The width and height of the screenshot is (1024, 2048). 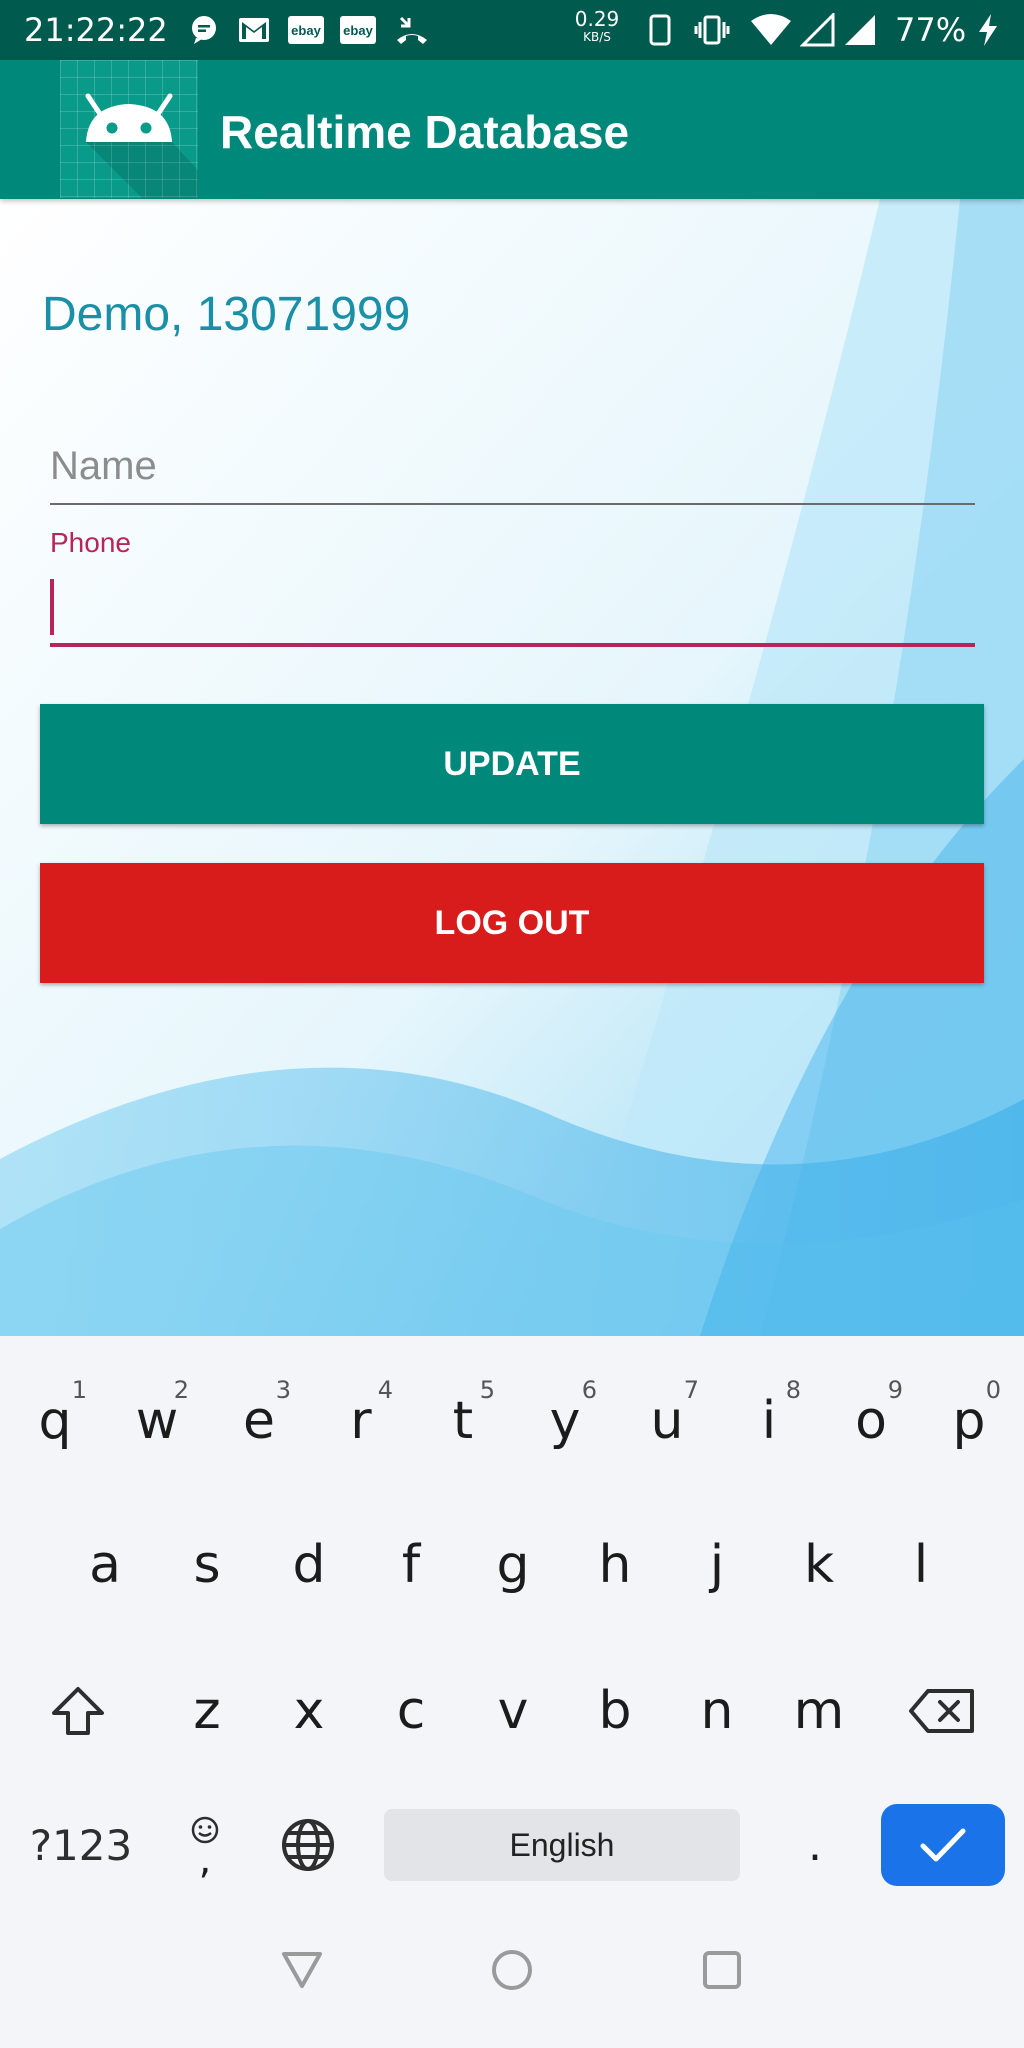 I want to click on network-speed: 0.29 KB/S, so click(x=597, y=26).